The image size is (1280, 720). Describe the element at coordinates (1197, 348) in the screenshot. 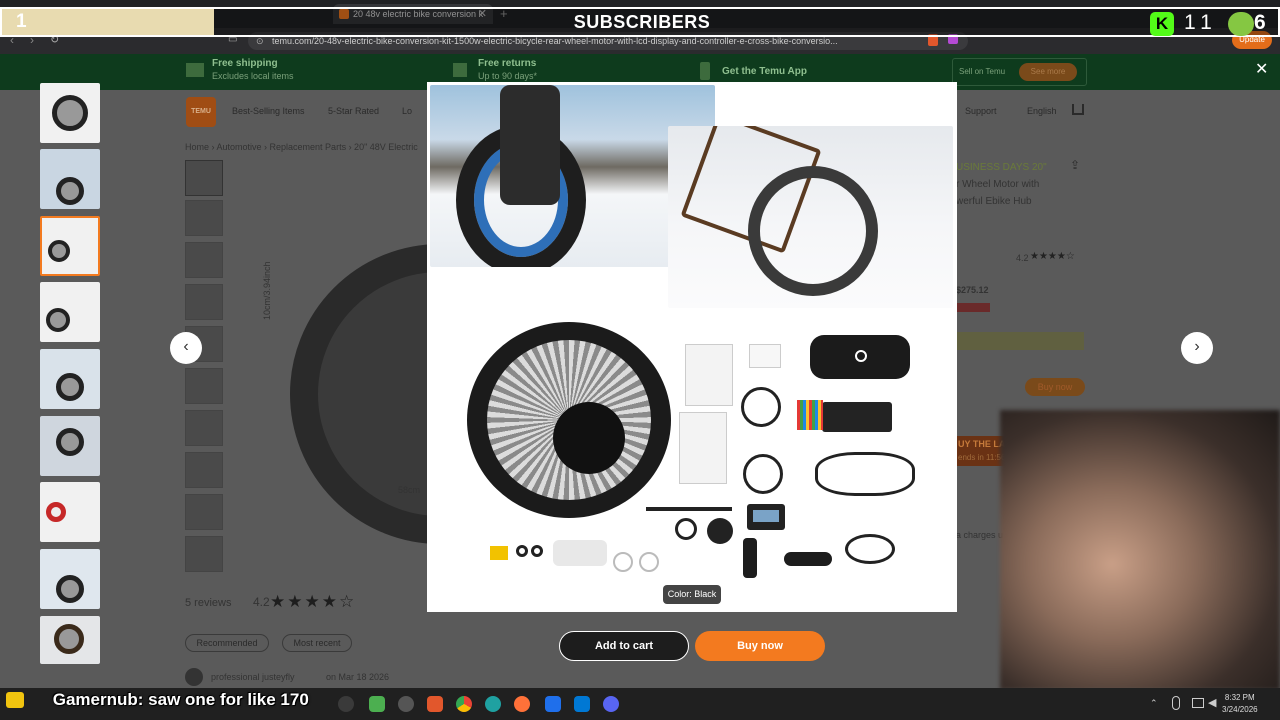

I see `next-image-button: ›` at that location.